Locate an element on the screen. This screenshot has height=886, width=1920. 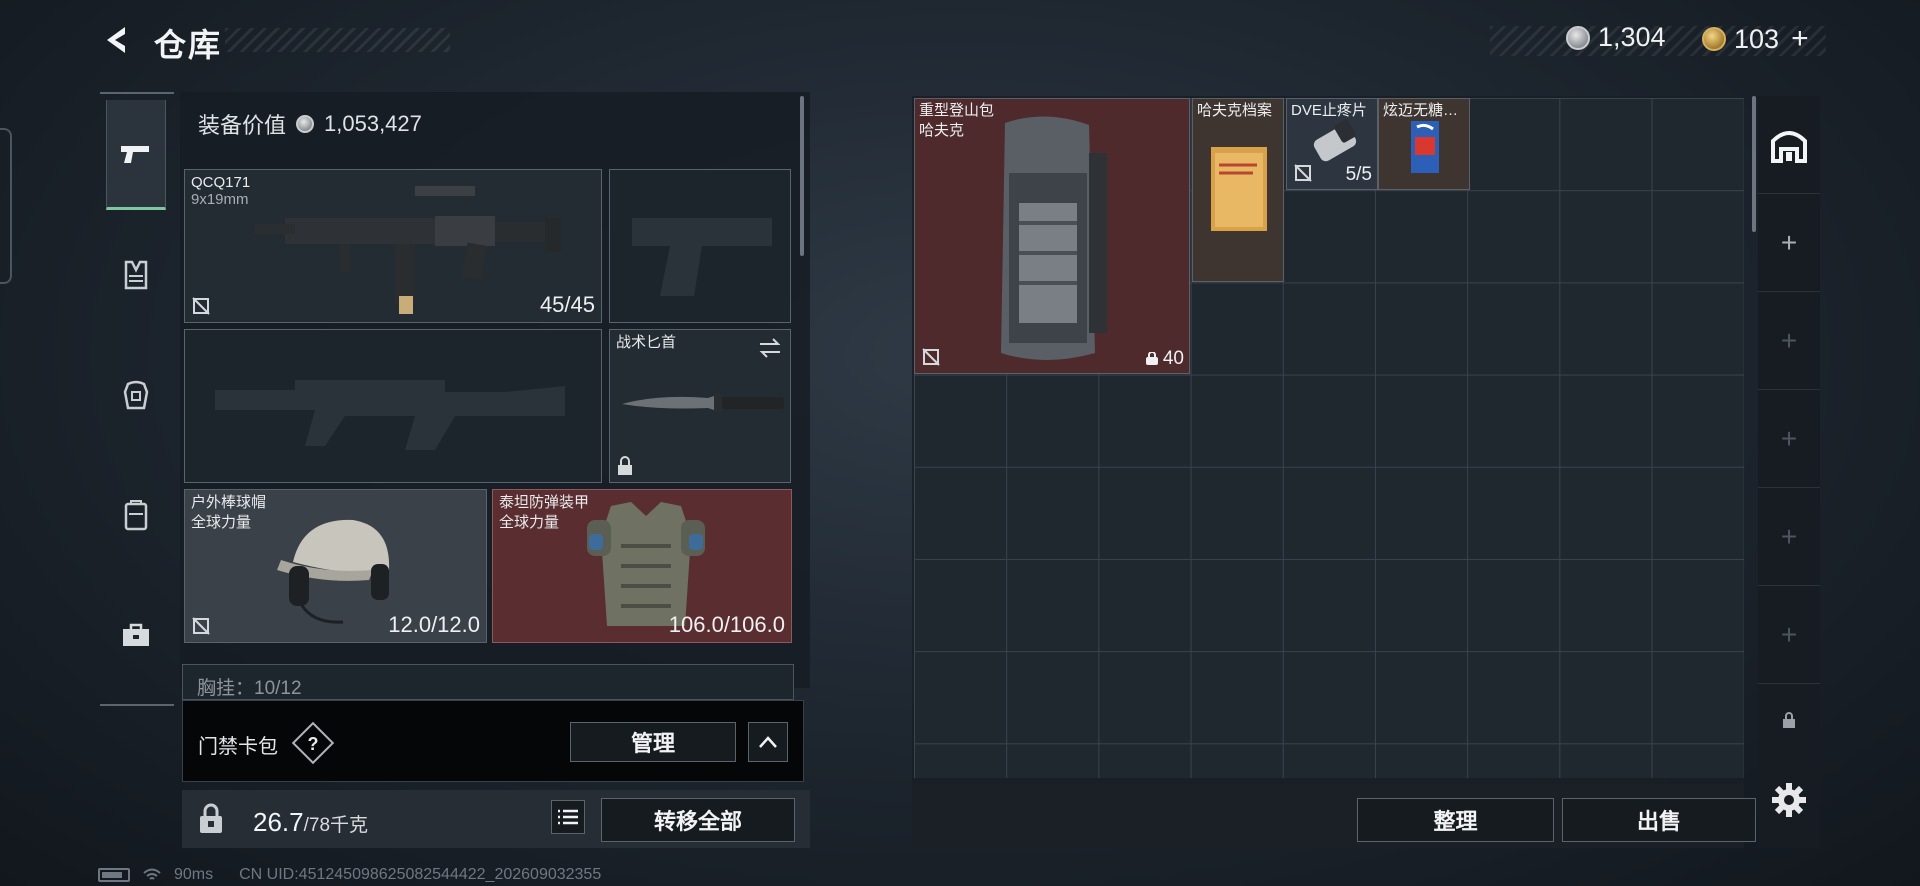
weapon-caliber: 9x19mm is located at coordinates (220, 199).